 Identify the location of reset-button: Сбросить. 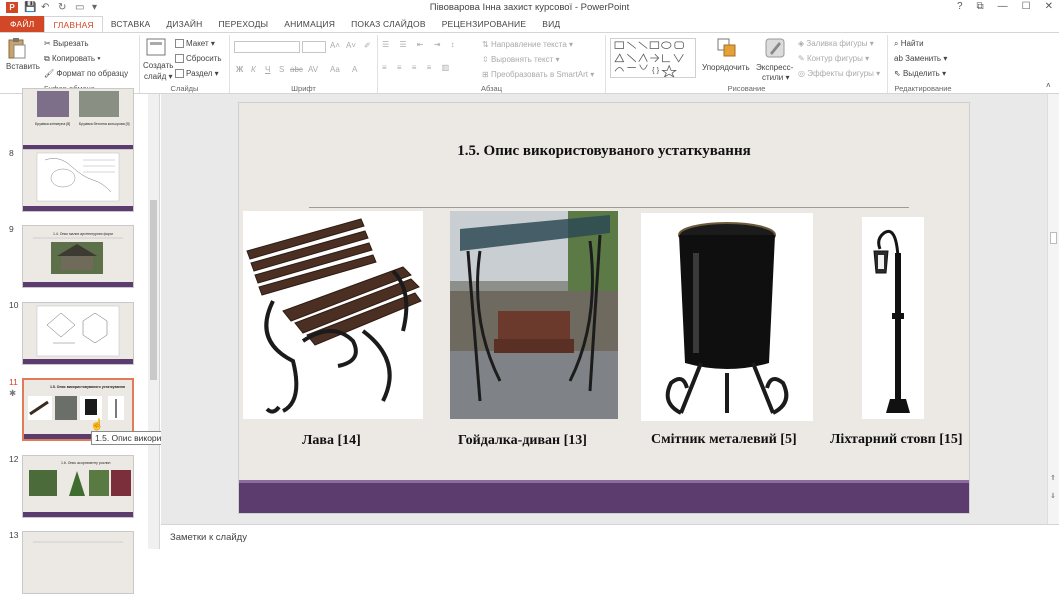
(198, 59).